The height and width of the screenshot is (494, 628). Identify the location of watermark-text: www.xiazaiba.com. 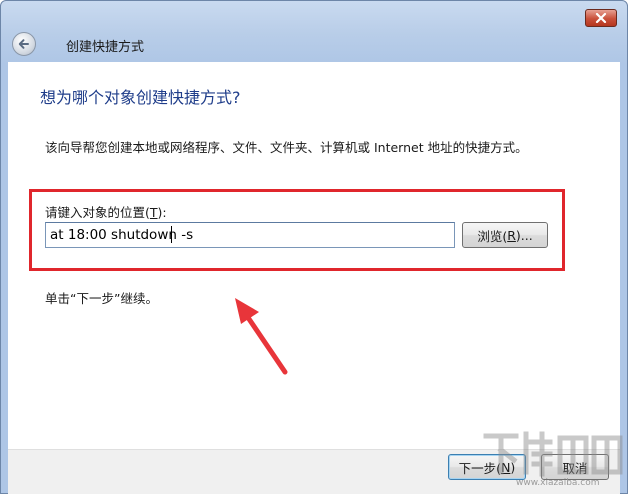
(558, 483).